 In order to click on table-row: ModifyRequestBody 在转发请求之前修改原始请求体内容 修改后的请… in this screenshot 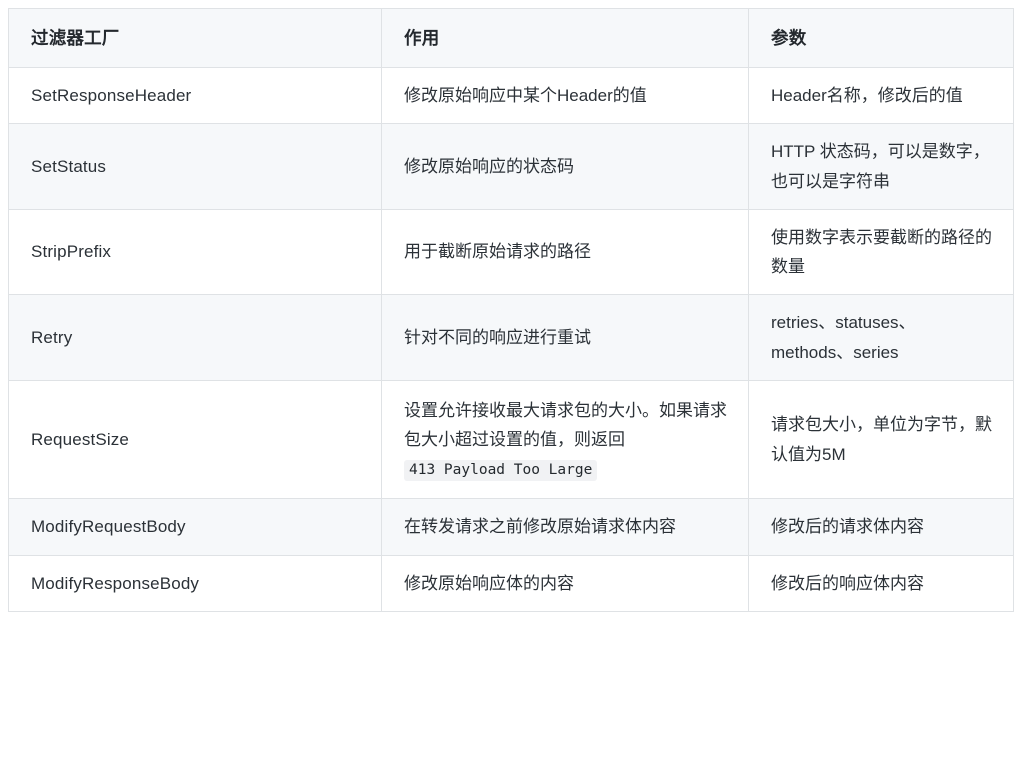, I will do `click(511, 527)`.